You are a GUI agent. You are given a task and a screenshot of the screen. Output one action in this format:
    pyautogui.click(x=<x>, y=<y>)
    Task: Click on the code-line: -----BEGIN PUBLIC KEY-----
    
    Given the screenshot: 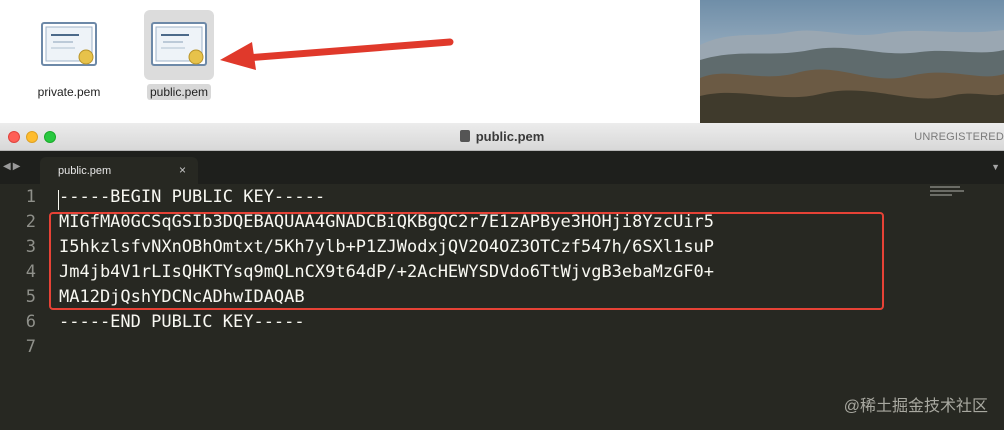 What is the action you would take?
    pyautogui.click(x=192, y=197)
    